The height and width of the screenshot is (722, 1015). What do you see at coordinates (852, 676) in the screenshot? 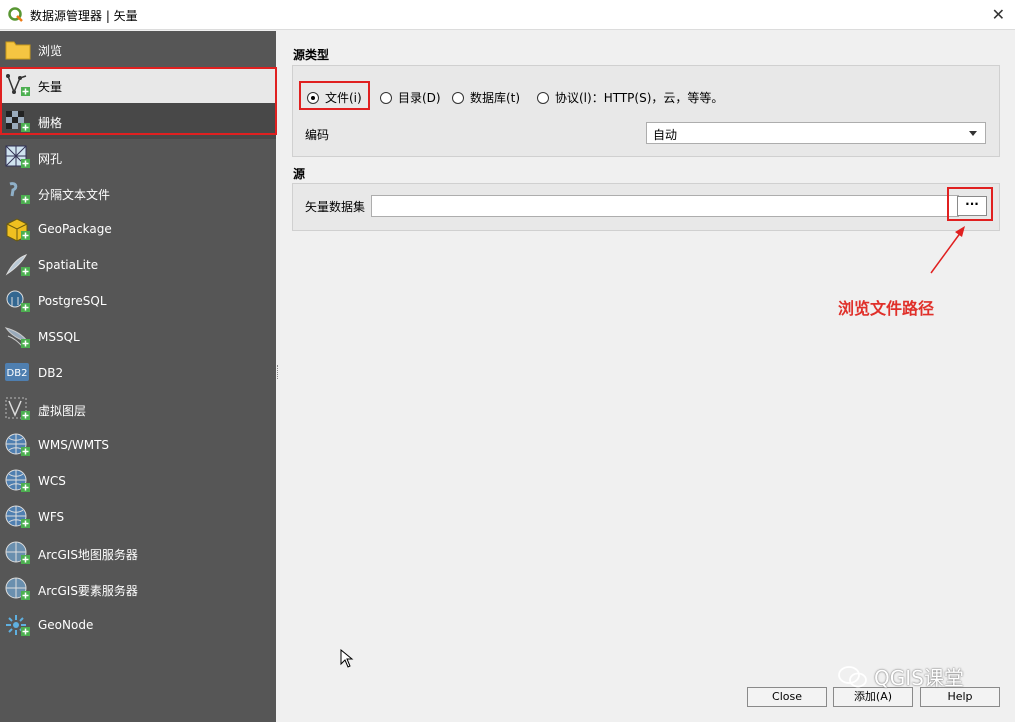
I see `wechat-logo-icon` at bounding box center [852, 676].